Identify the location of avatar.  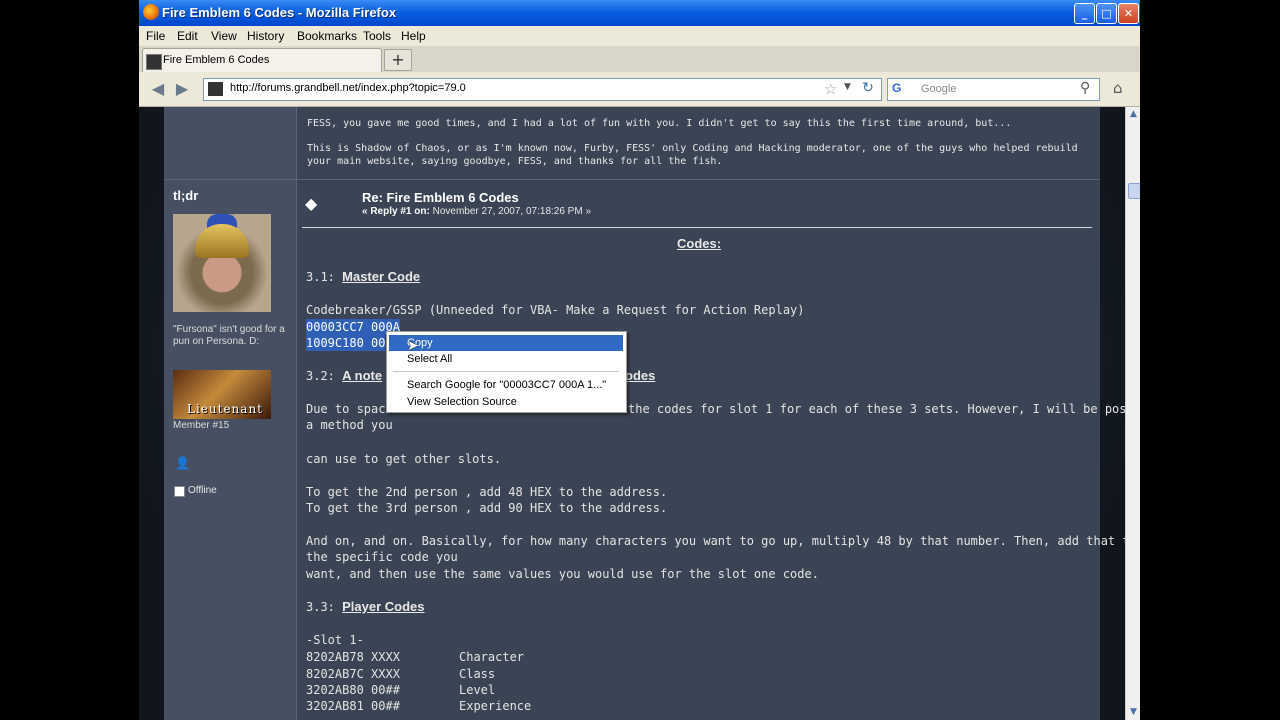
(222, 263).